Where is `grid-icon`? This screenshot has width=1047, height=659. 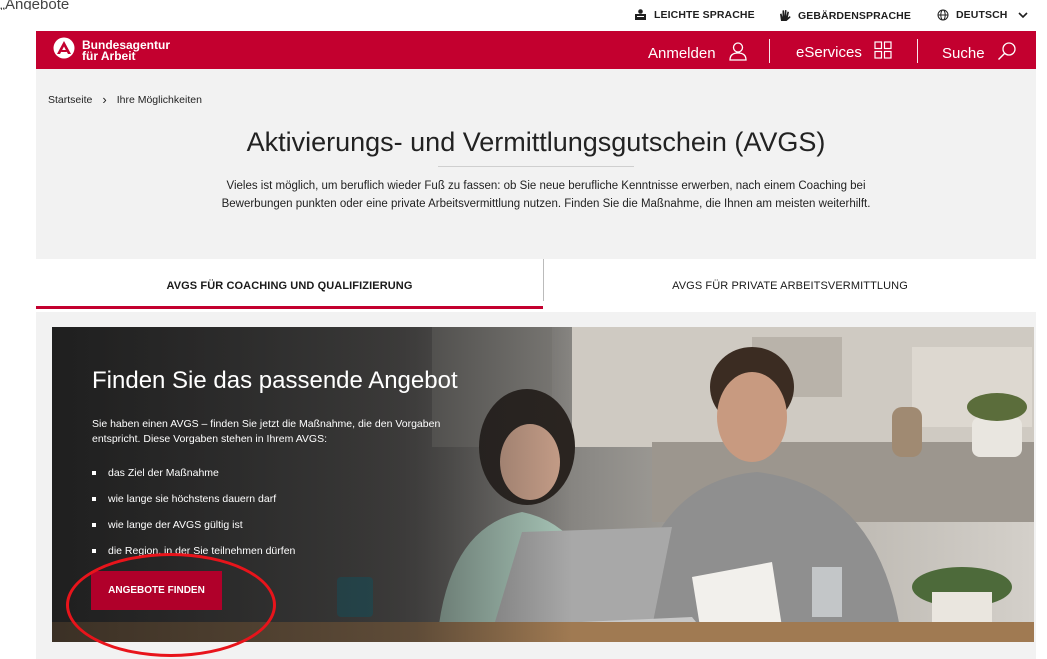
grid-icon is located at coordinates (883, 52).